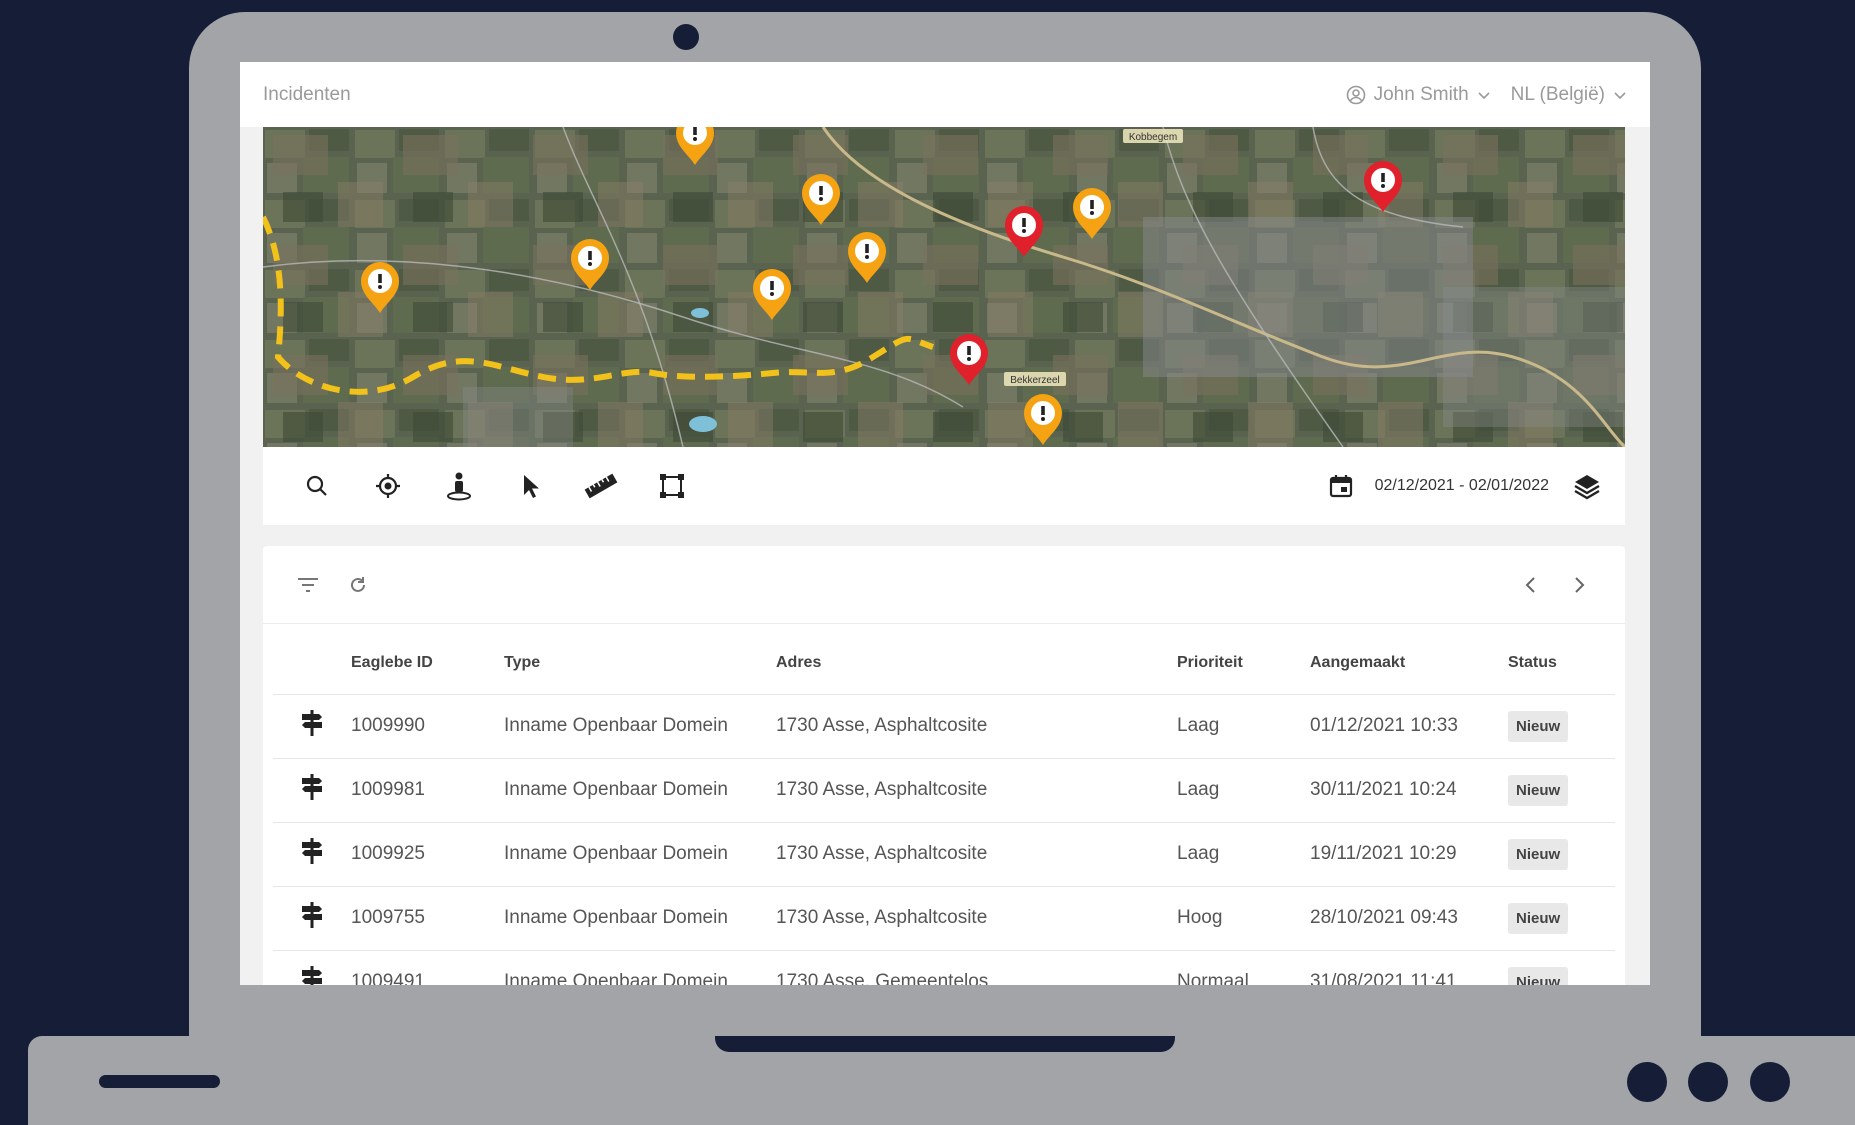  I want to click on search-icon, so click(316, 485).